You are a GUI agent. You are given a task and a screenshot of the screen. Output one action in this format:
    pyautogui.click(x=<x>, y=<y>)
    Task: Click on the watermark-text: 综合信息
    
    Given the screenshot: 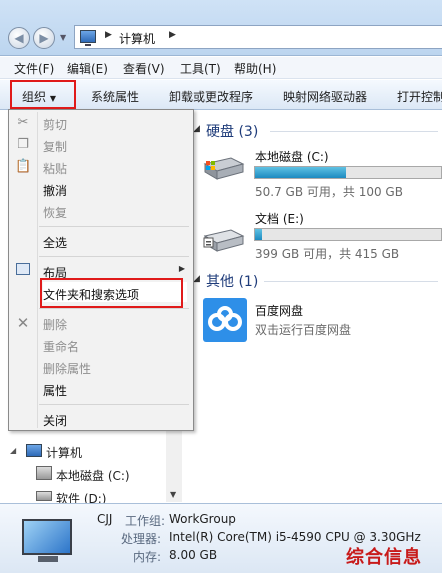 What is the action you would take?
    pyautogui.click(x=384, y=557)
    